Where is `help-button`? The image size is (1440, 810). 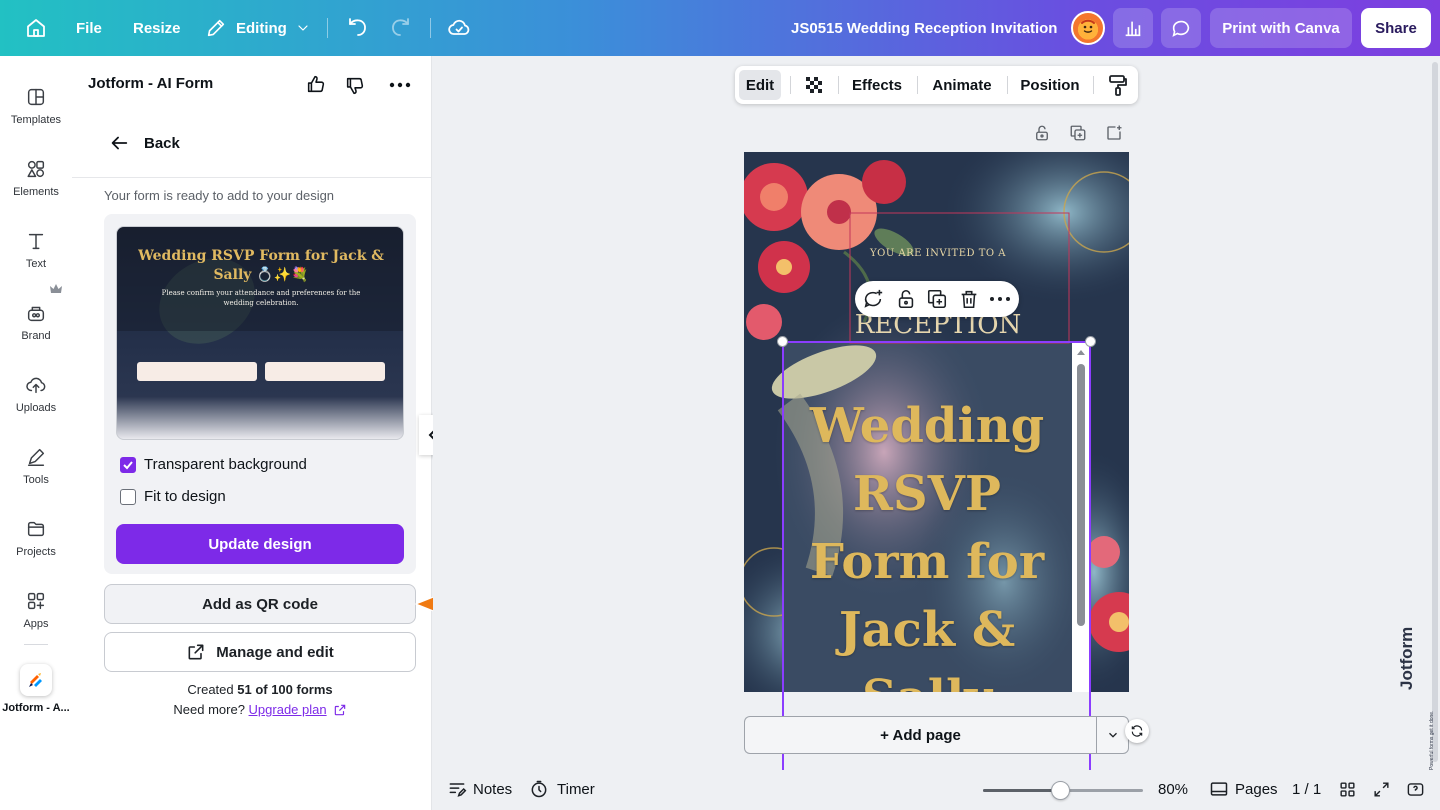 help-button is located at coordinates (1415, 789).